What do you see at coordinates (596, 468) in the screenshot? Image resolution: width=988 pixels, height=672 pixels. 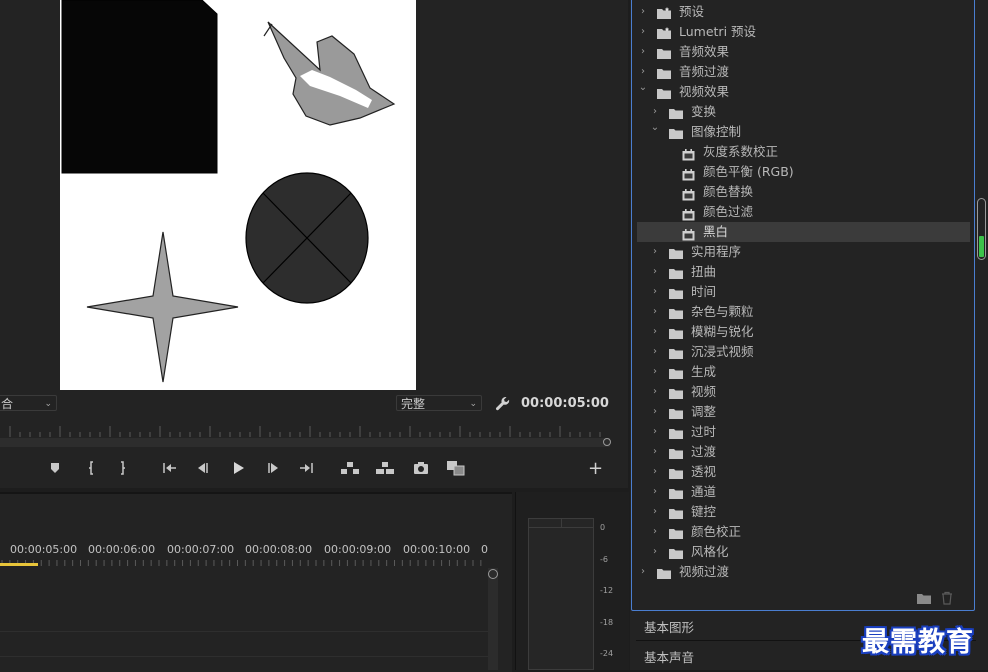 I see `button-editor-icon: +` at bounding box center [596, 468].